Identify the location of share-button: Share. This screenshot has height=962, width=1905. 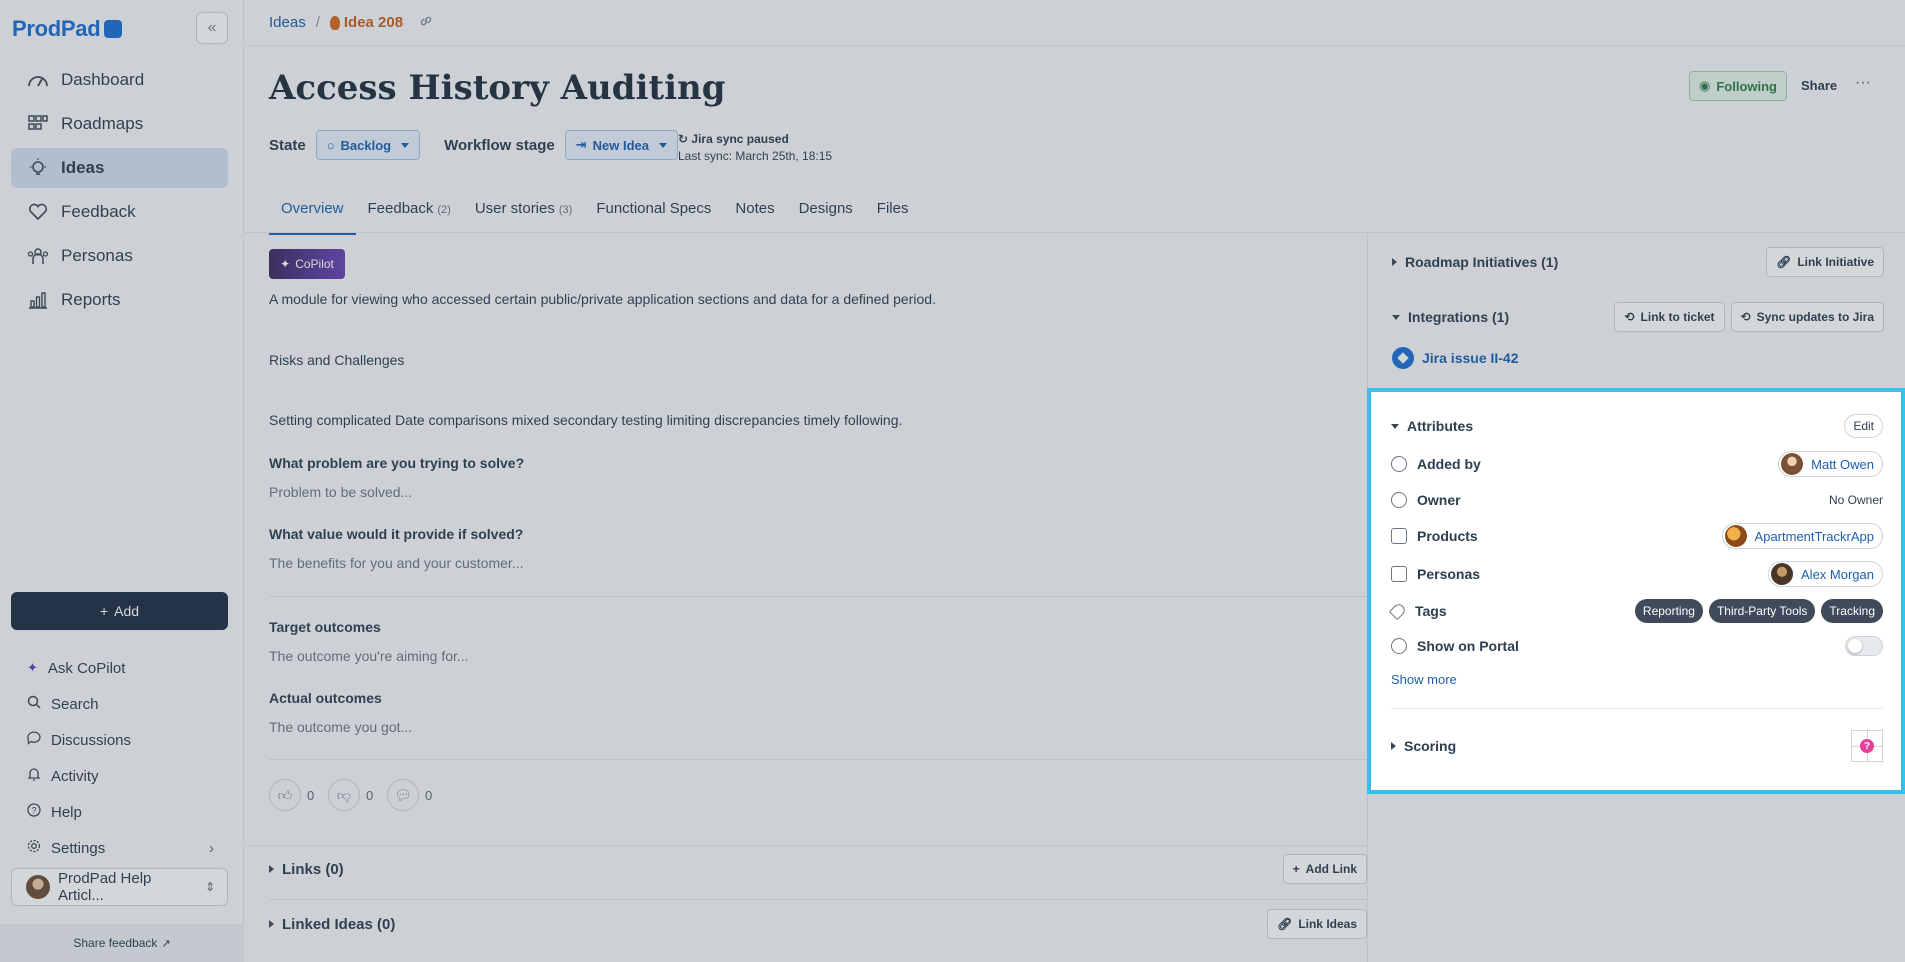
(1819, 85).